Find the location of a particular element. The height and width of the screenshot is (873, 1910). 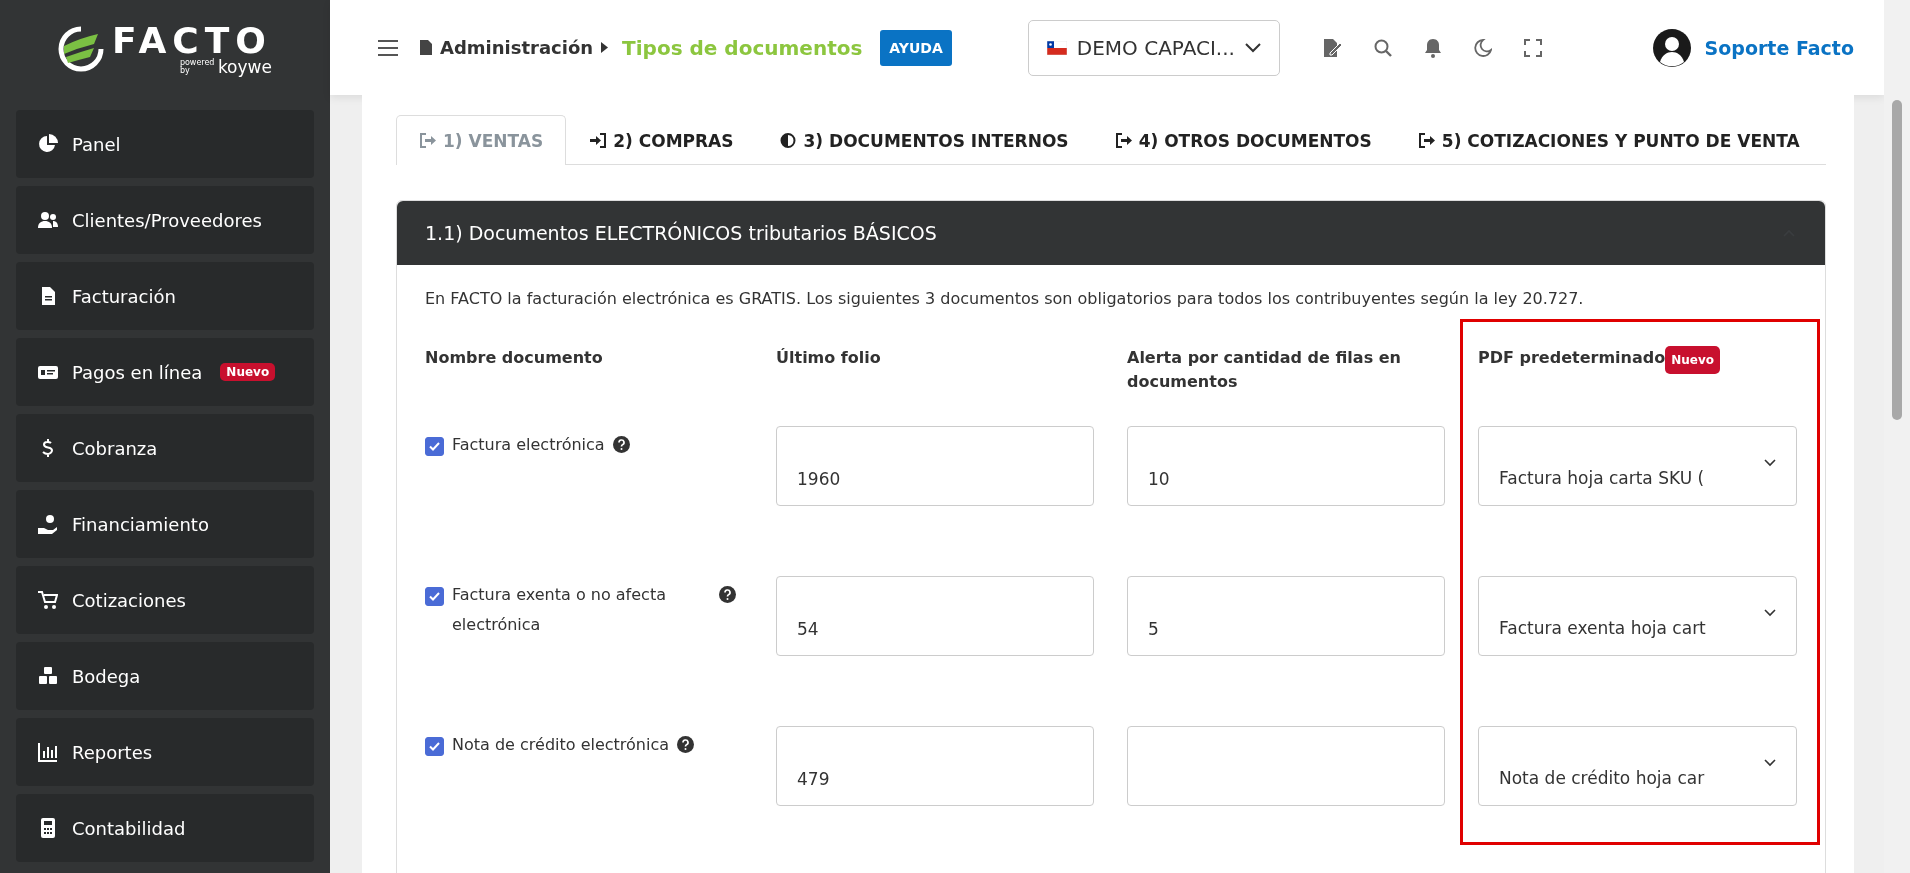

sidebar-item: Facturación is located at coordinates (165, 296).